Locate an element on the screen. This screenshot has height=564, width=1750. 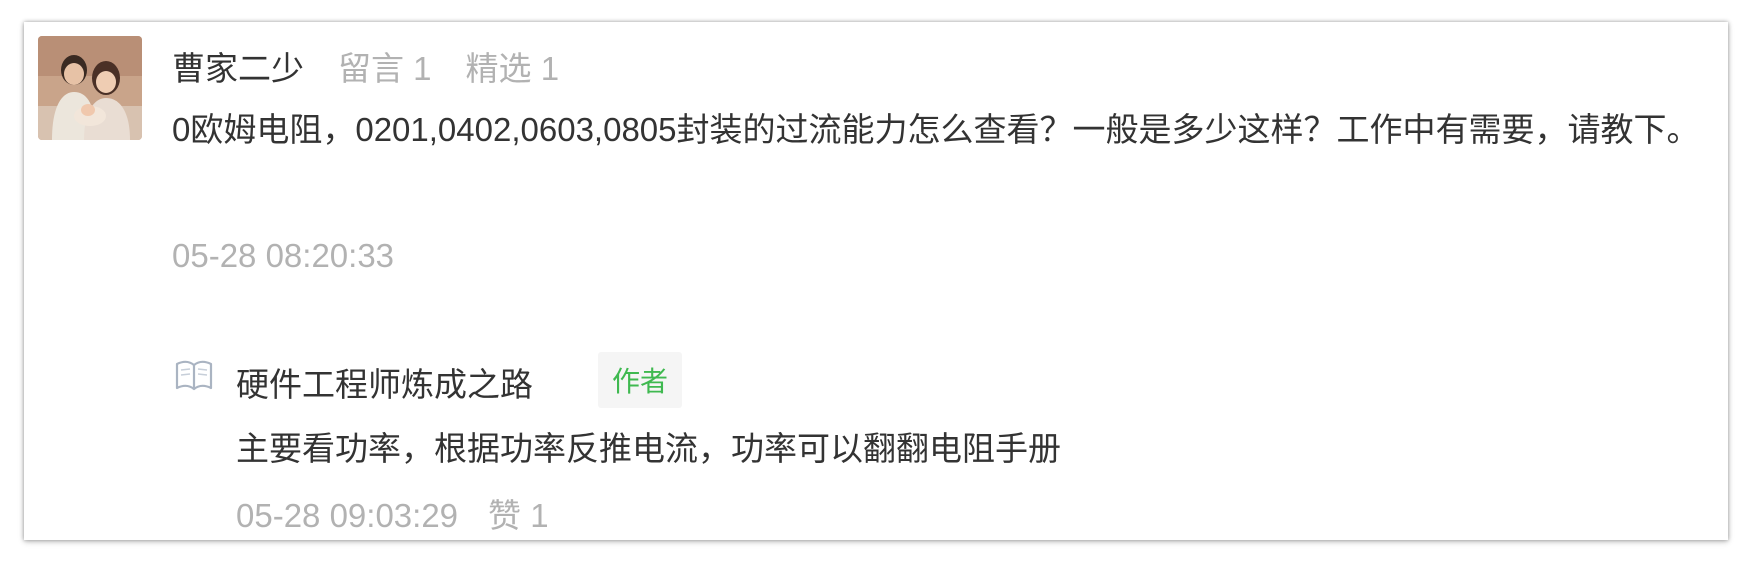
author-badge: 作者 is located at coordinates (640, 380).